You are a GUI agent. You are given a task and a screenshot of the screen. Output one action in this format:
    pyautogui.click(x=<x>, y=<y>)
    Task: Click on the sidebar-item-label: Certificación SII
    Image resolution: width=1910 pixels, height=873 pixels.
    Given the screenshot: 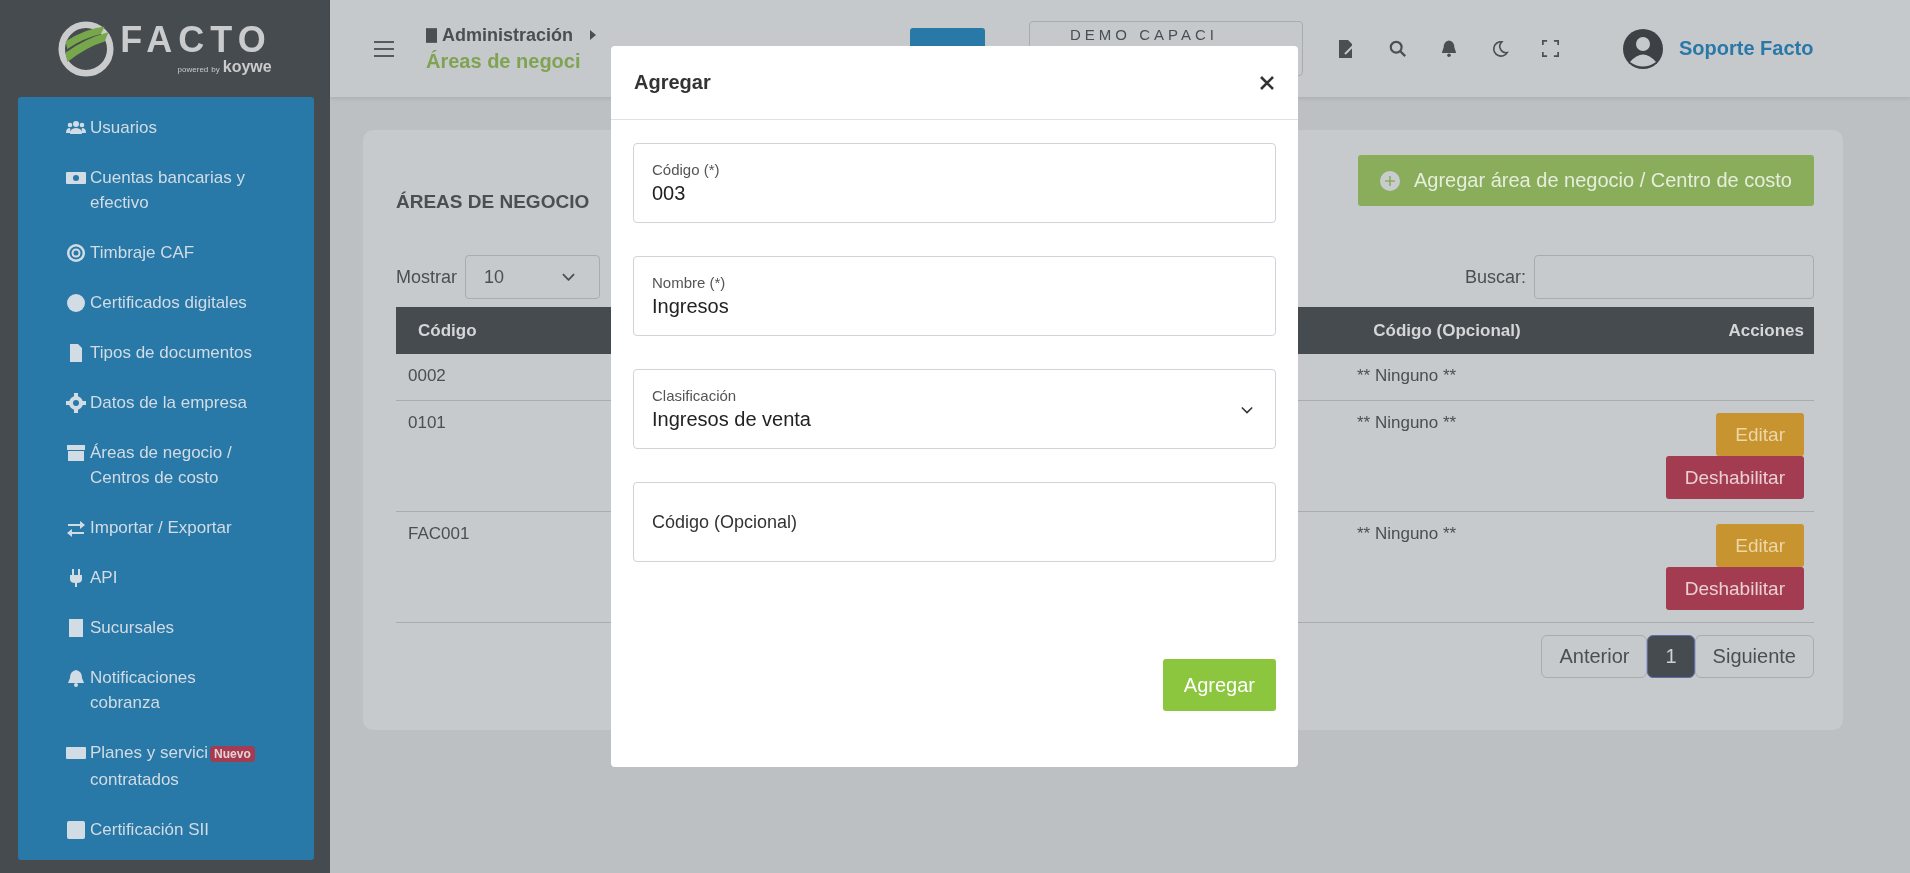 What is the action you would take?
    pyautogui.click(x=150, y=829)
    